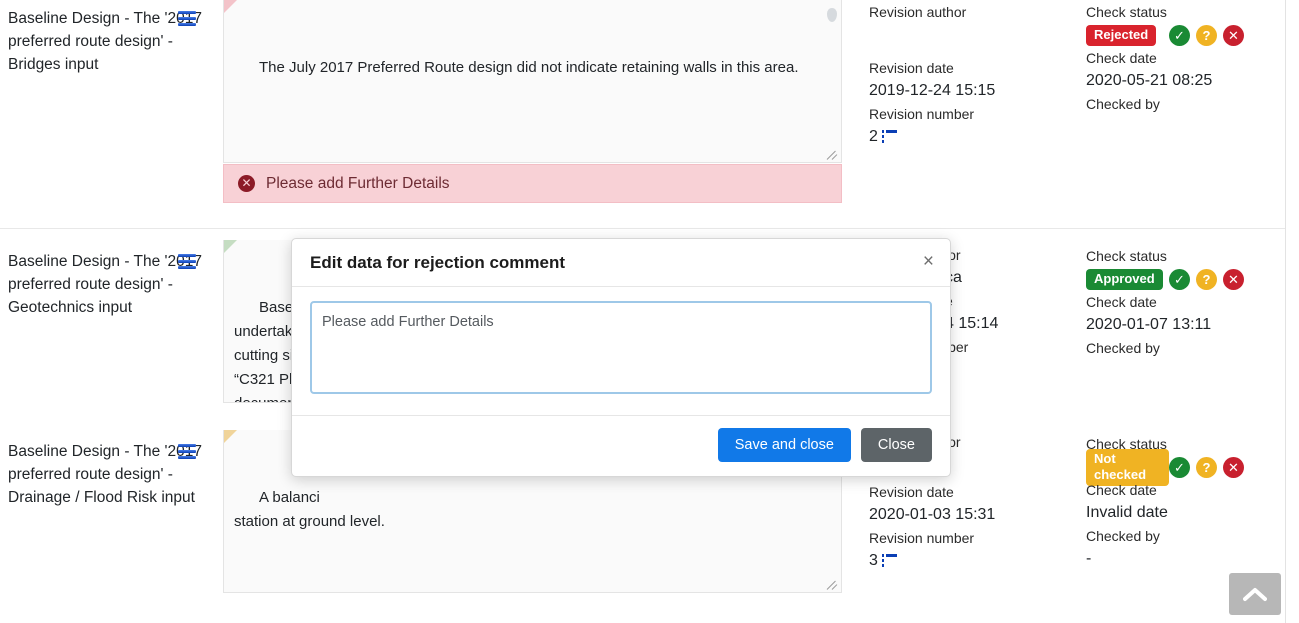 This screenshot has width=1299, height=623. What do you see at coordinates (832, 15) in the screenshot?
I see `text-caret-marker` at bounding box center [832, 15].